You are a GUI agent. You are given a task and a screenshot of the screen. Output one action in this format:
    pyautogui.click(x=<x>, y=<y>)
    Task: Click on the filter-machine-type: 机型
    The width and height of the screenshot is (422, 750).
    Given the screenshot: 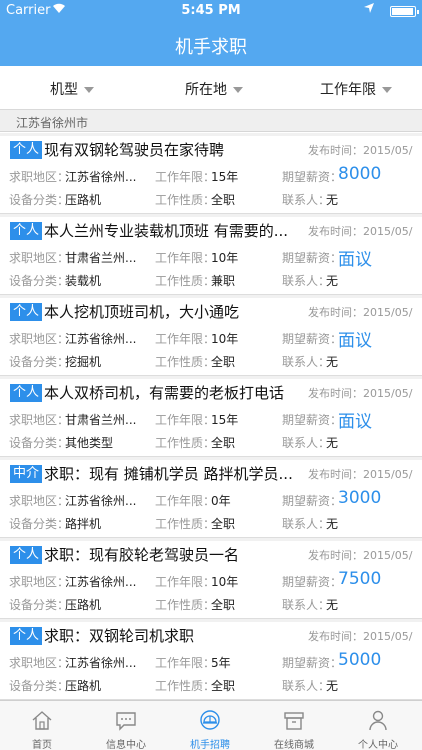 What is the action you would take?
    pyautogui.click(x=72, y=89)
    